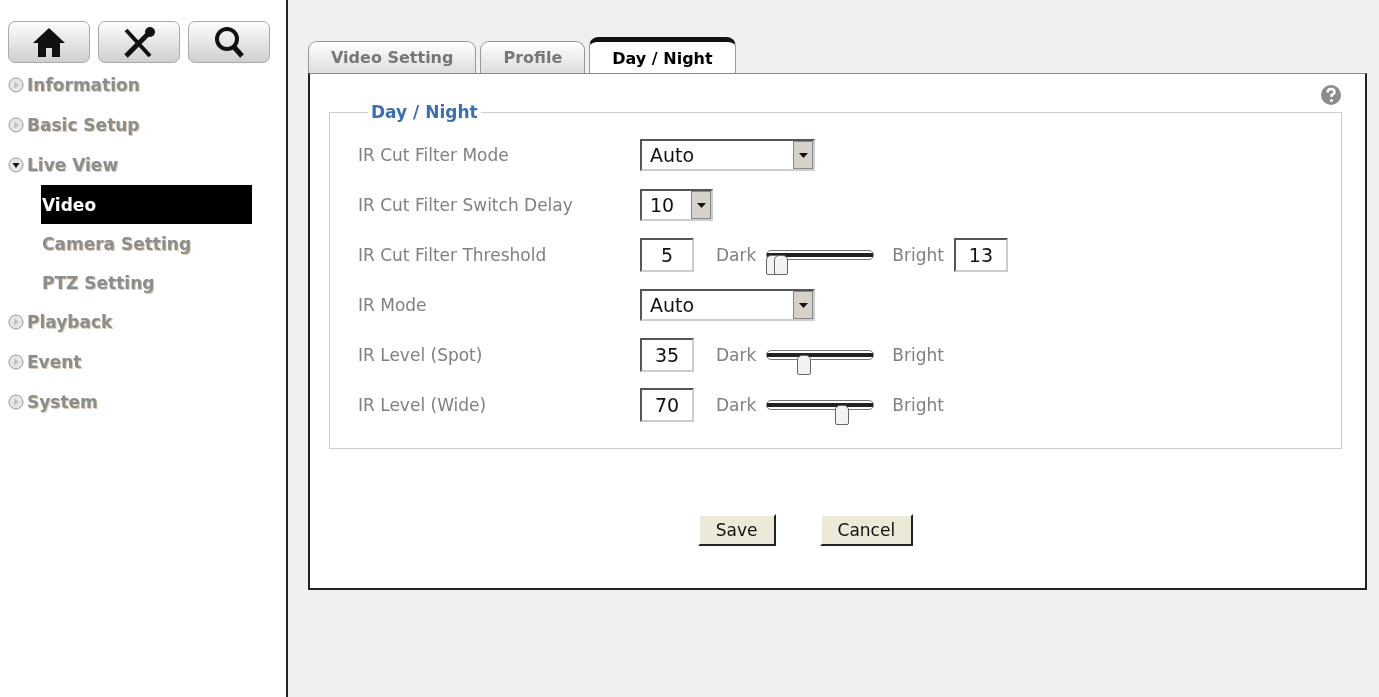  Describe the element at coordinates (1331, 95) in the screenshot. I see `help-icon` at that location.